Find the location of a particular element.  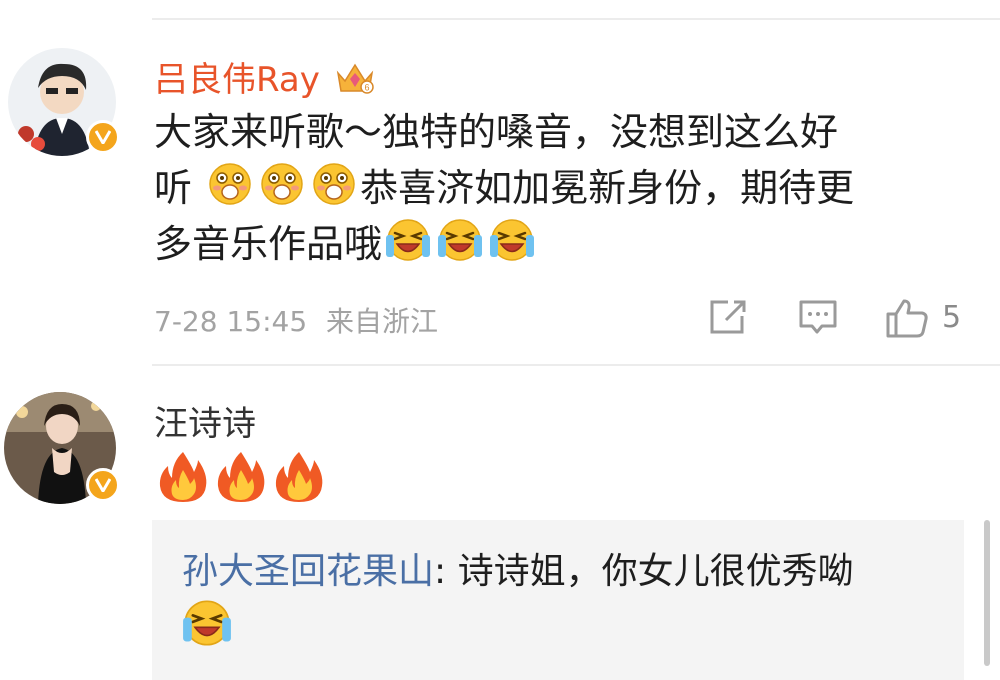

repost-icon is located at coordinates (728, 317).